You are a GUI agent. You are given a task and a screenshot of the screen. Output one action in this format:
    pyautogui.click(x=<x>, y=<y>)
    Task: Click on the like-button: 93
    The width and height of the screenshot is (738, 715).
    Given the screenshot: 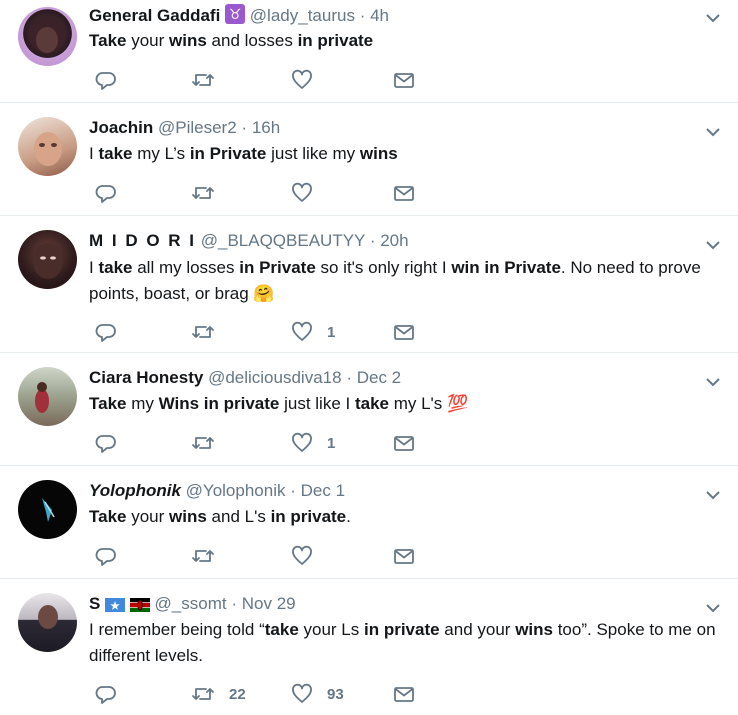 What is the action you would take?
    pyautogui.click(x=317, y=694)
    